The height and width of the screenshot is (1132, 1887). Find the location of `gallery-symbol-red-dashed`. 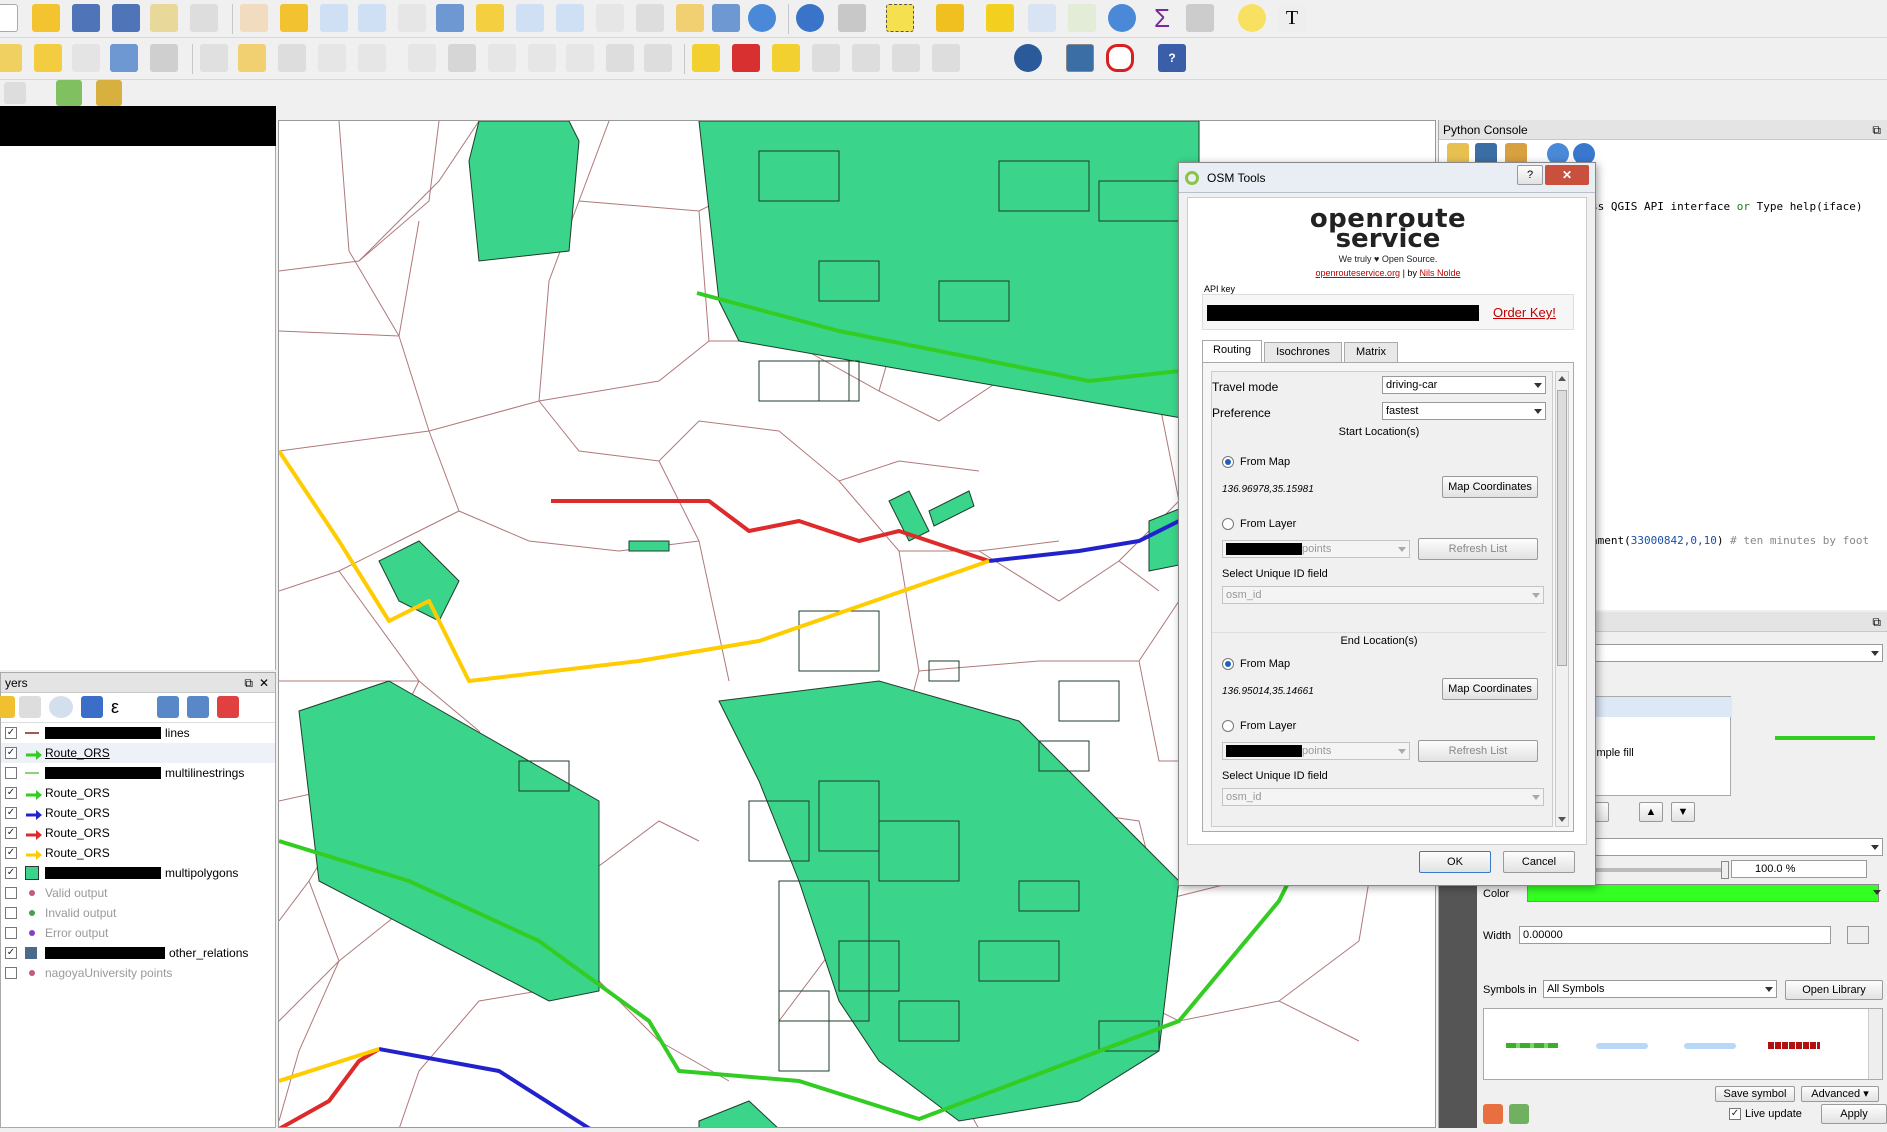

gallery-symbol-red-dashed is located at coordinates (1794, 1045).